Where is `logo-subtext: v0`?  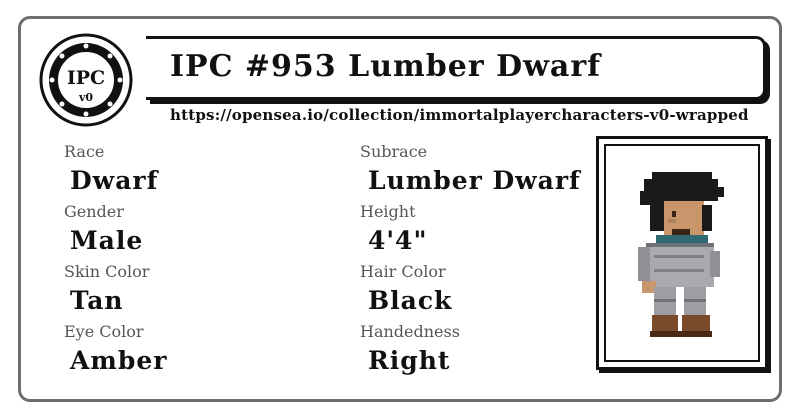
logo-subtext: v0 is located at coordinates (85, 97).